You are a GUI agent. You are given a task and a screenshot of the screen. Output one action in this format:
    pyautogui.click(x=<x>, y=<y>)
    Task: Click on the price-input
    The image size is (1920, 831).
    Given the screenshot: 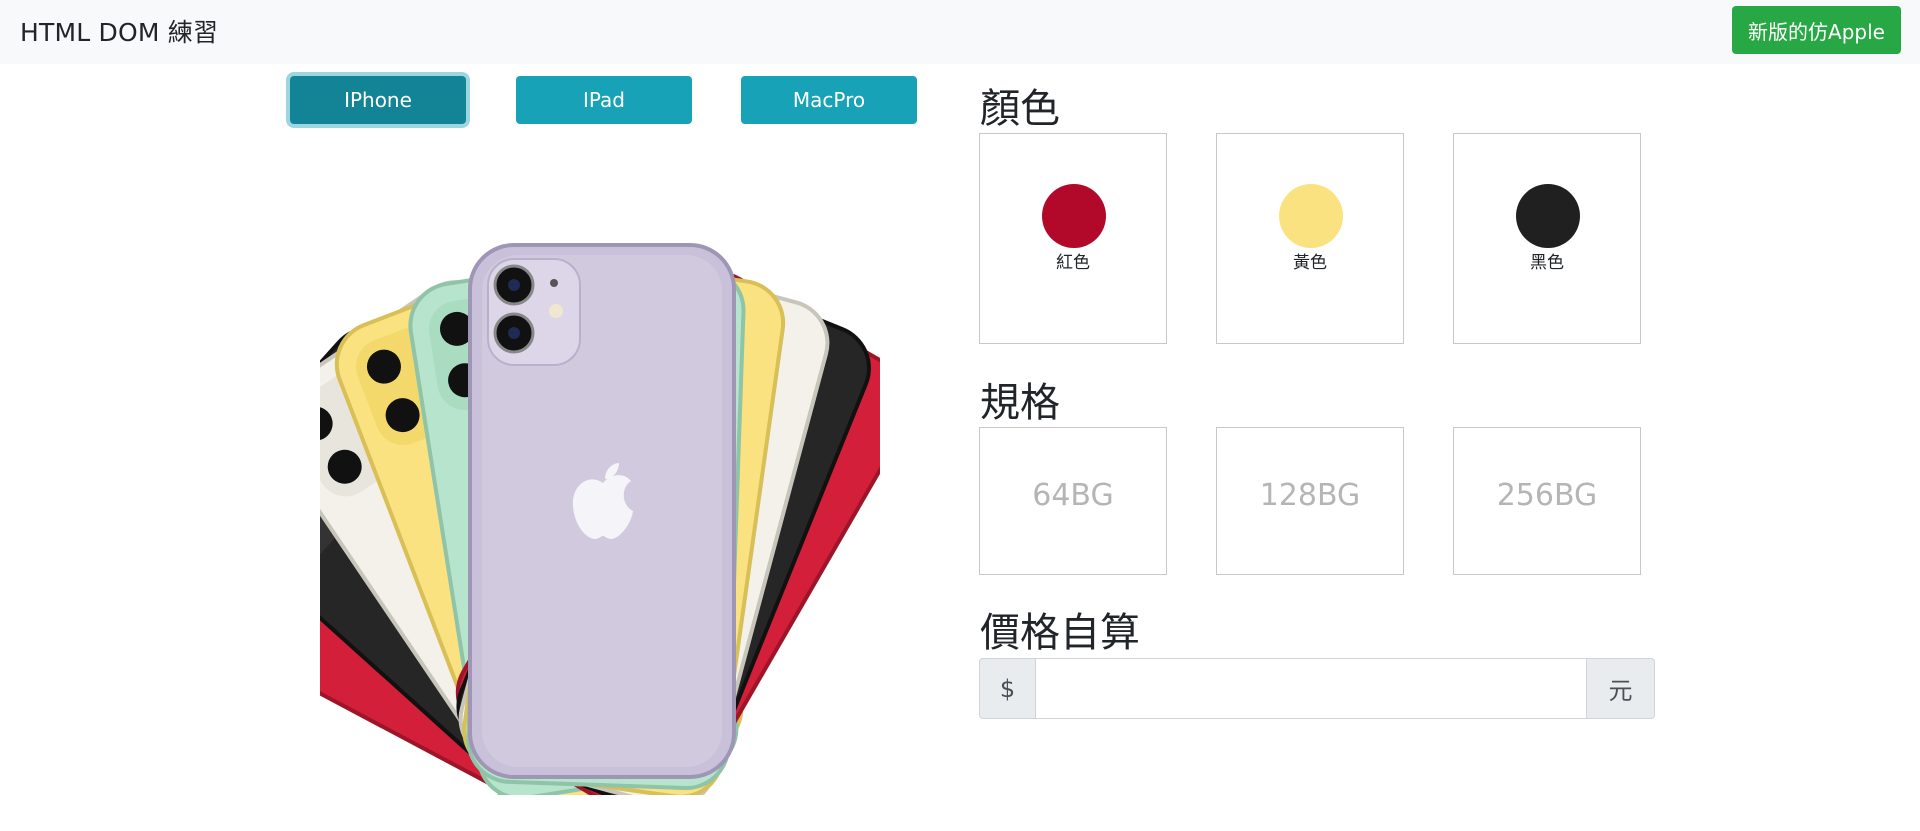 What is the action you would take?
    pyautogui.click(x=1311, y=688)
    